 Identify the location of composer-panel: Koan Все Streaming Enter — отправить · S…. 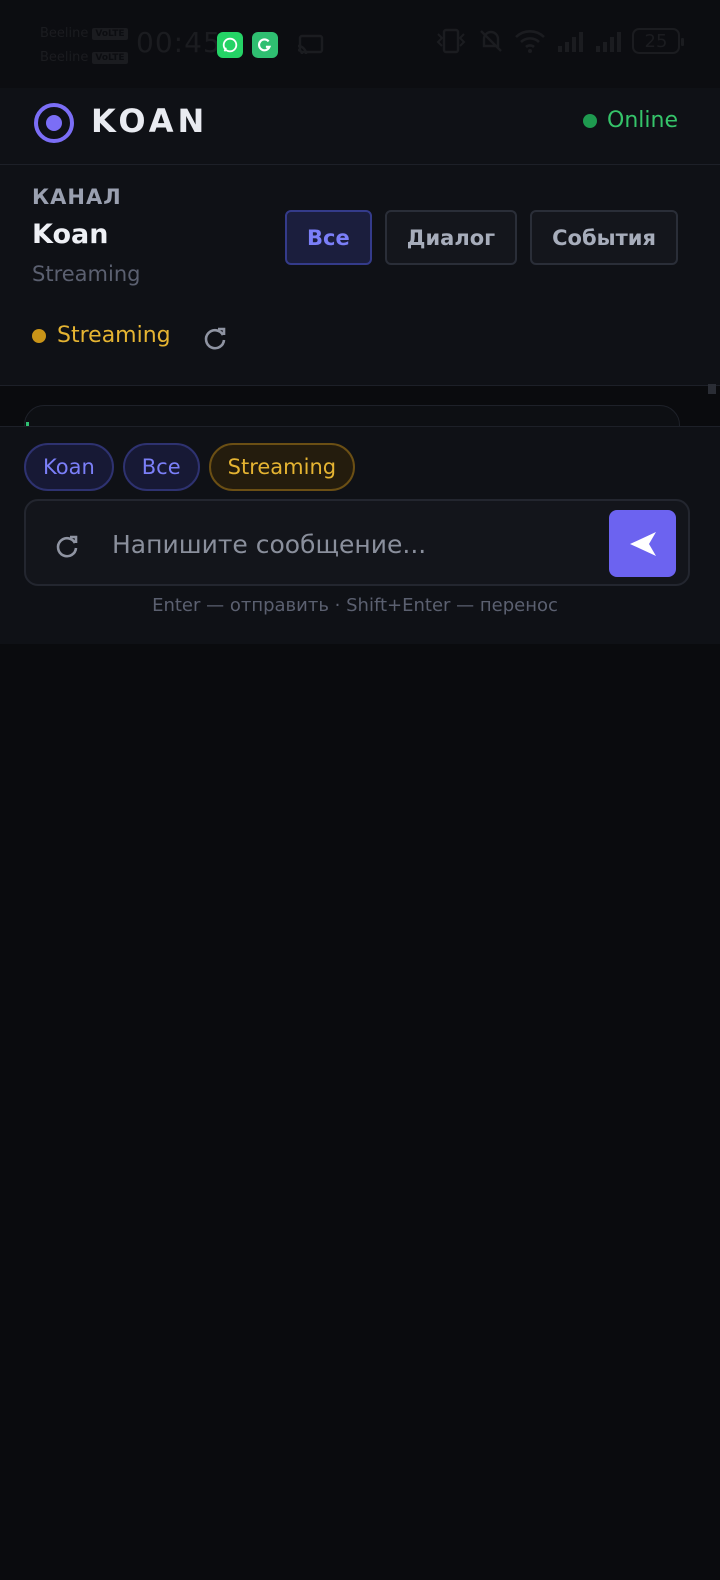
(360, 535).